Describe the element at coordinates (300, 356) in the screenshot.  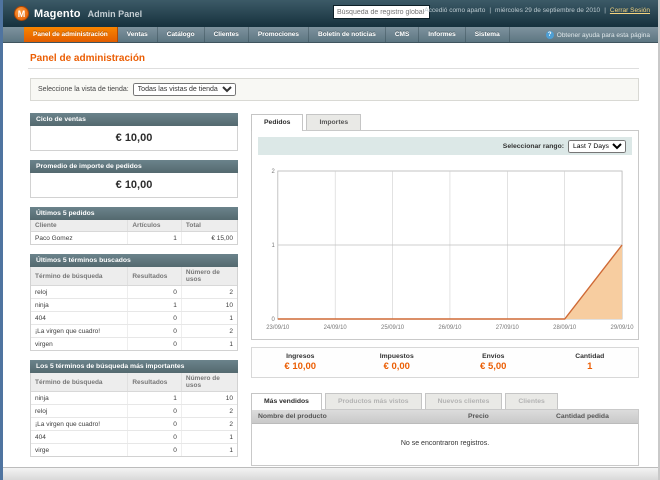
I see `stat-label: Ingresos` at that location.